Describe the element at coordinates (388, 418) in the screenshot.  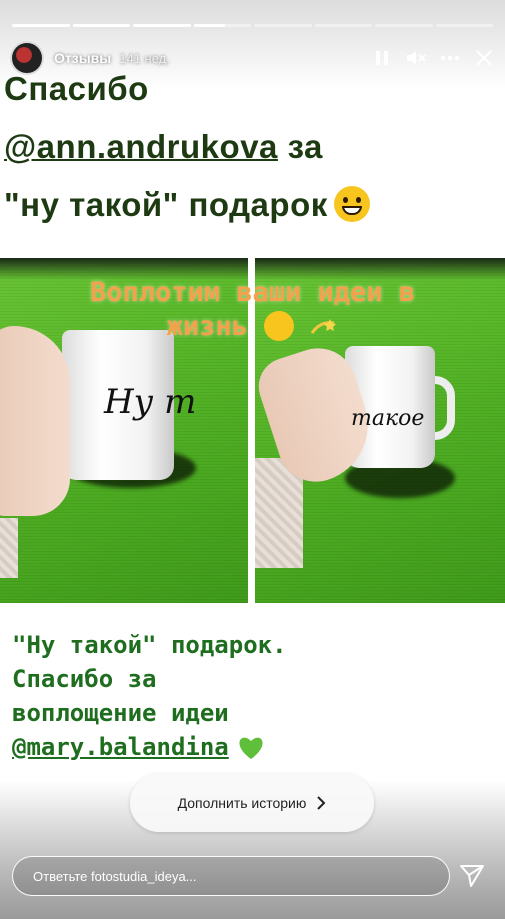
I see `mug-right-text: такое` at that location.